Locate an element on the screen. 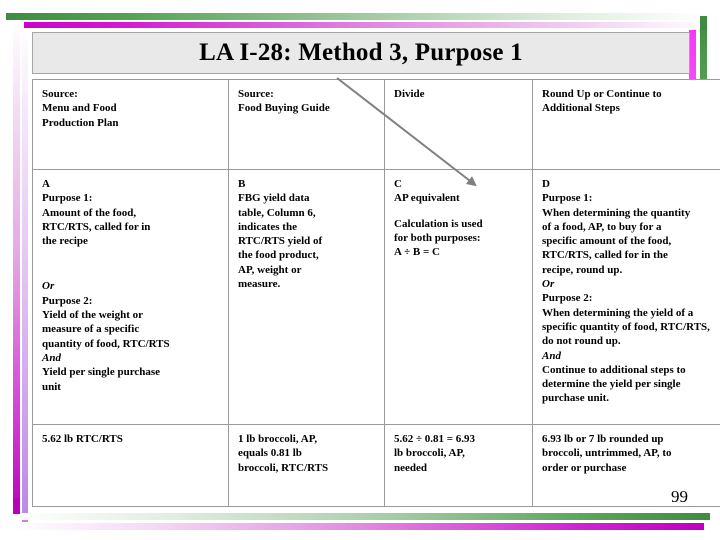 The image size is (720, 540). detail-col3-label: C is located at coordinates (398, 184).